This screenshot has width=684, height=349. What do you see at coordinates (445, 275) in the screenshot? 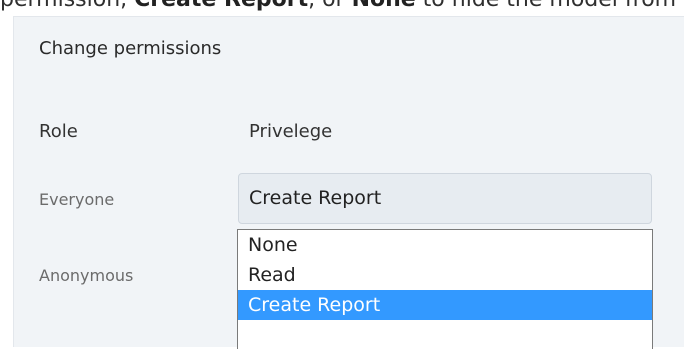
I see `option-read: Read` at bounding box center [445, 275].